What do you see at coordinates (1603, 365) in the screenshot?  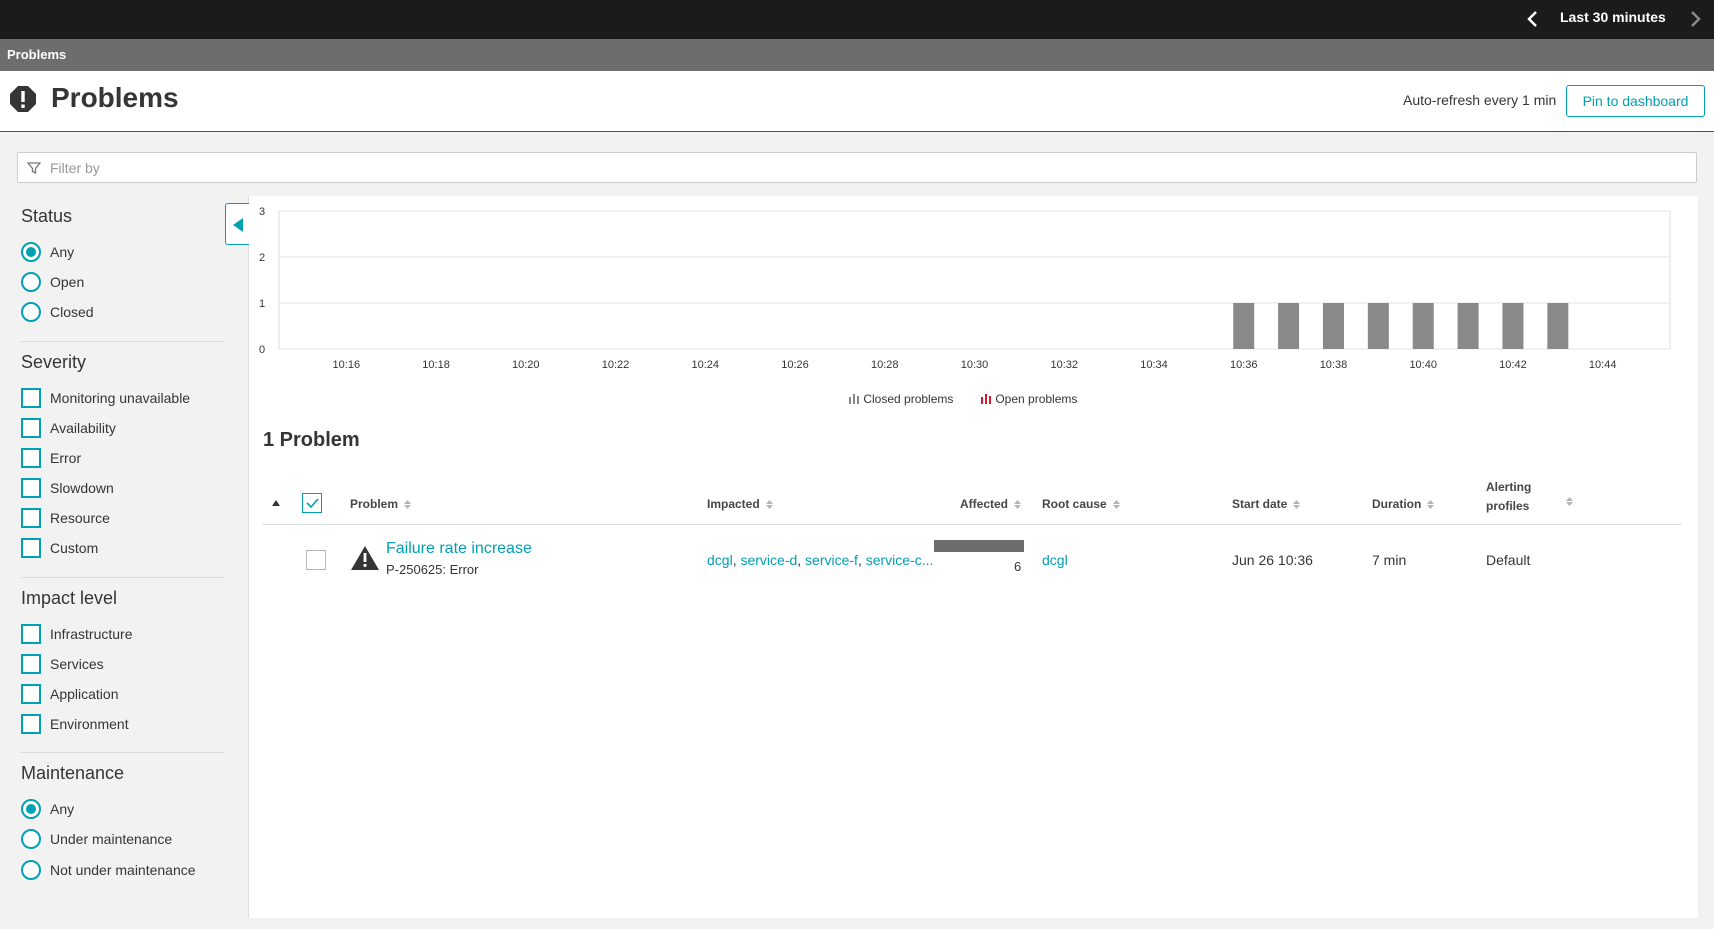 I see `x-tick-label: 10:44` at bounding box center [1603, 365].